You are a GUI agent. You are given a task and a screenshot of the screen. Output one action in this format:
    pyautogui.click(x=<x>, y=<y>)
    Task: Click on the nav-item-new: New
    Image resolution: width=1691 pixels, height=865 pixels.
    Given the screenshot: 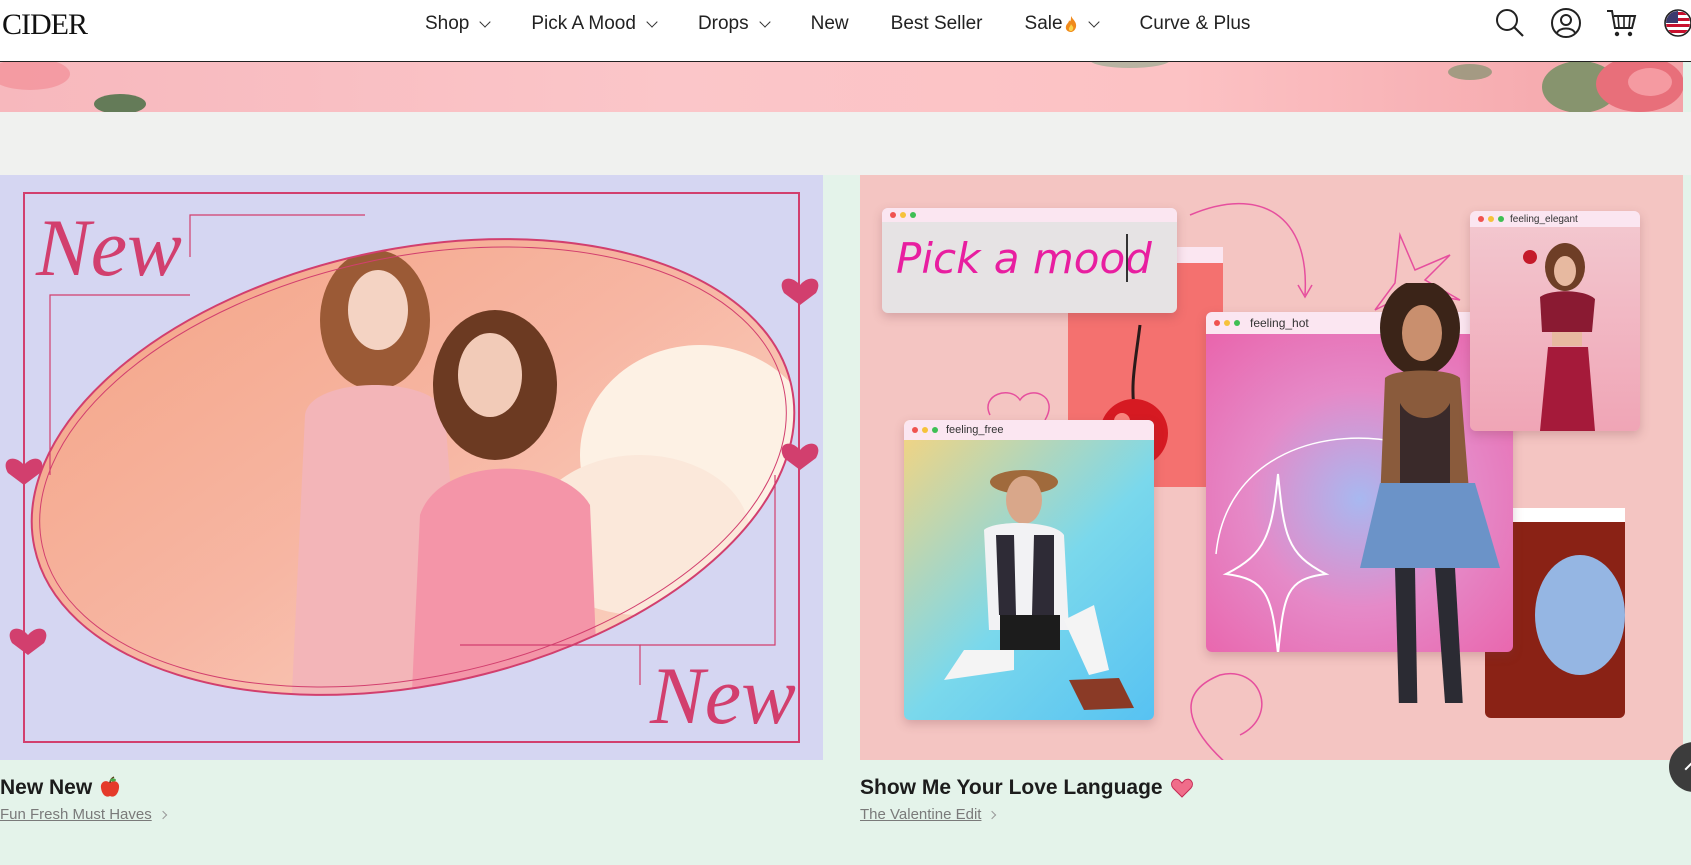 What is the action you would take?
    pyautogui.click(x=830, y=24)
    